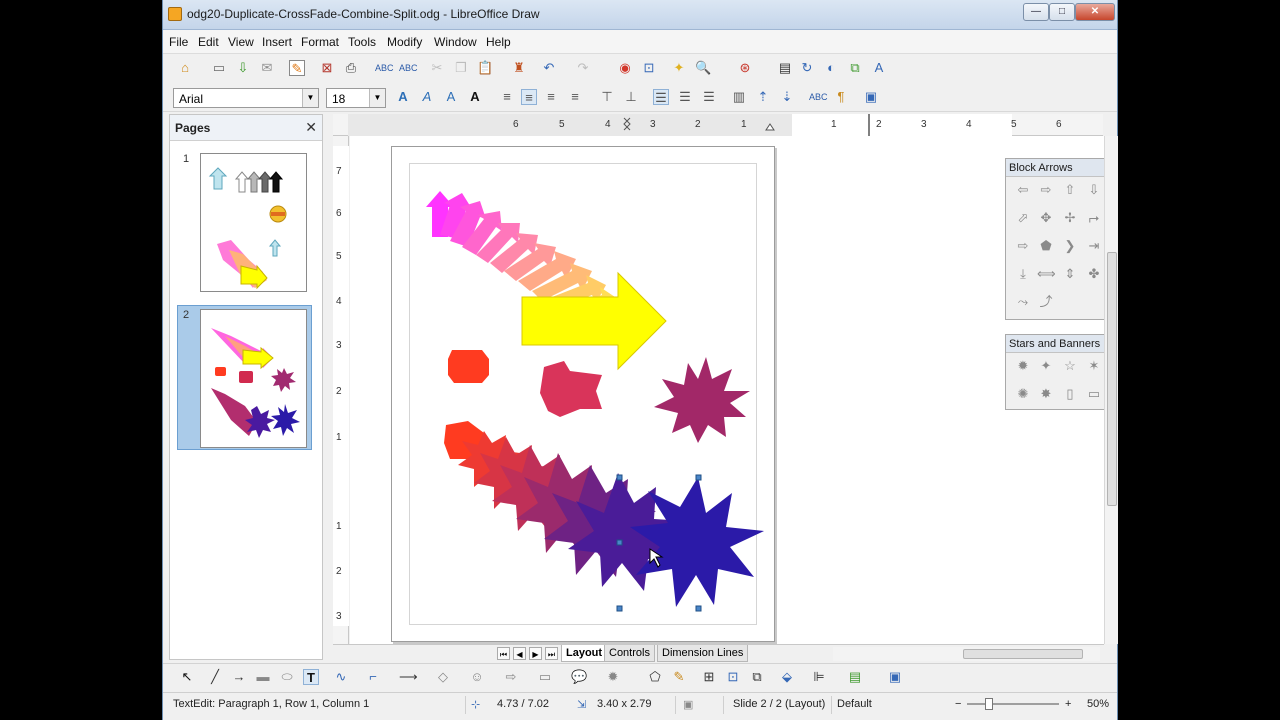 The width and height of the screenshot is (1280, 720). I want to click on tab-controls: Controls, so click(629, 653).